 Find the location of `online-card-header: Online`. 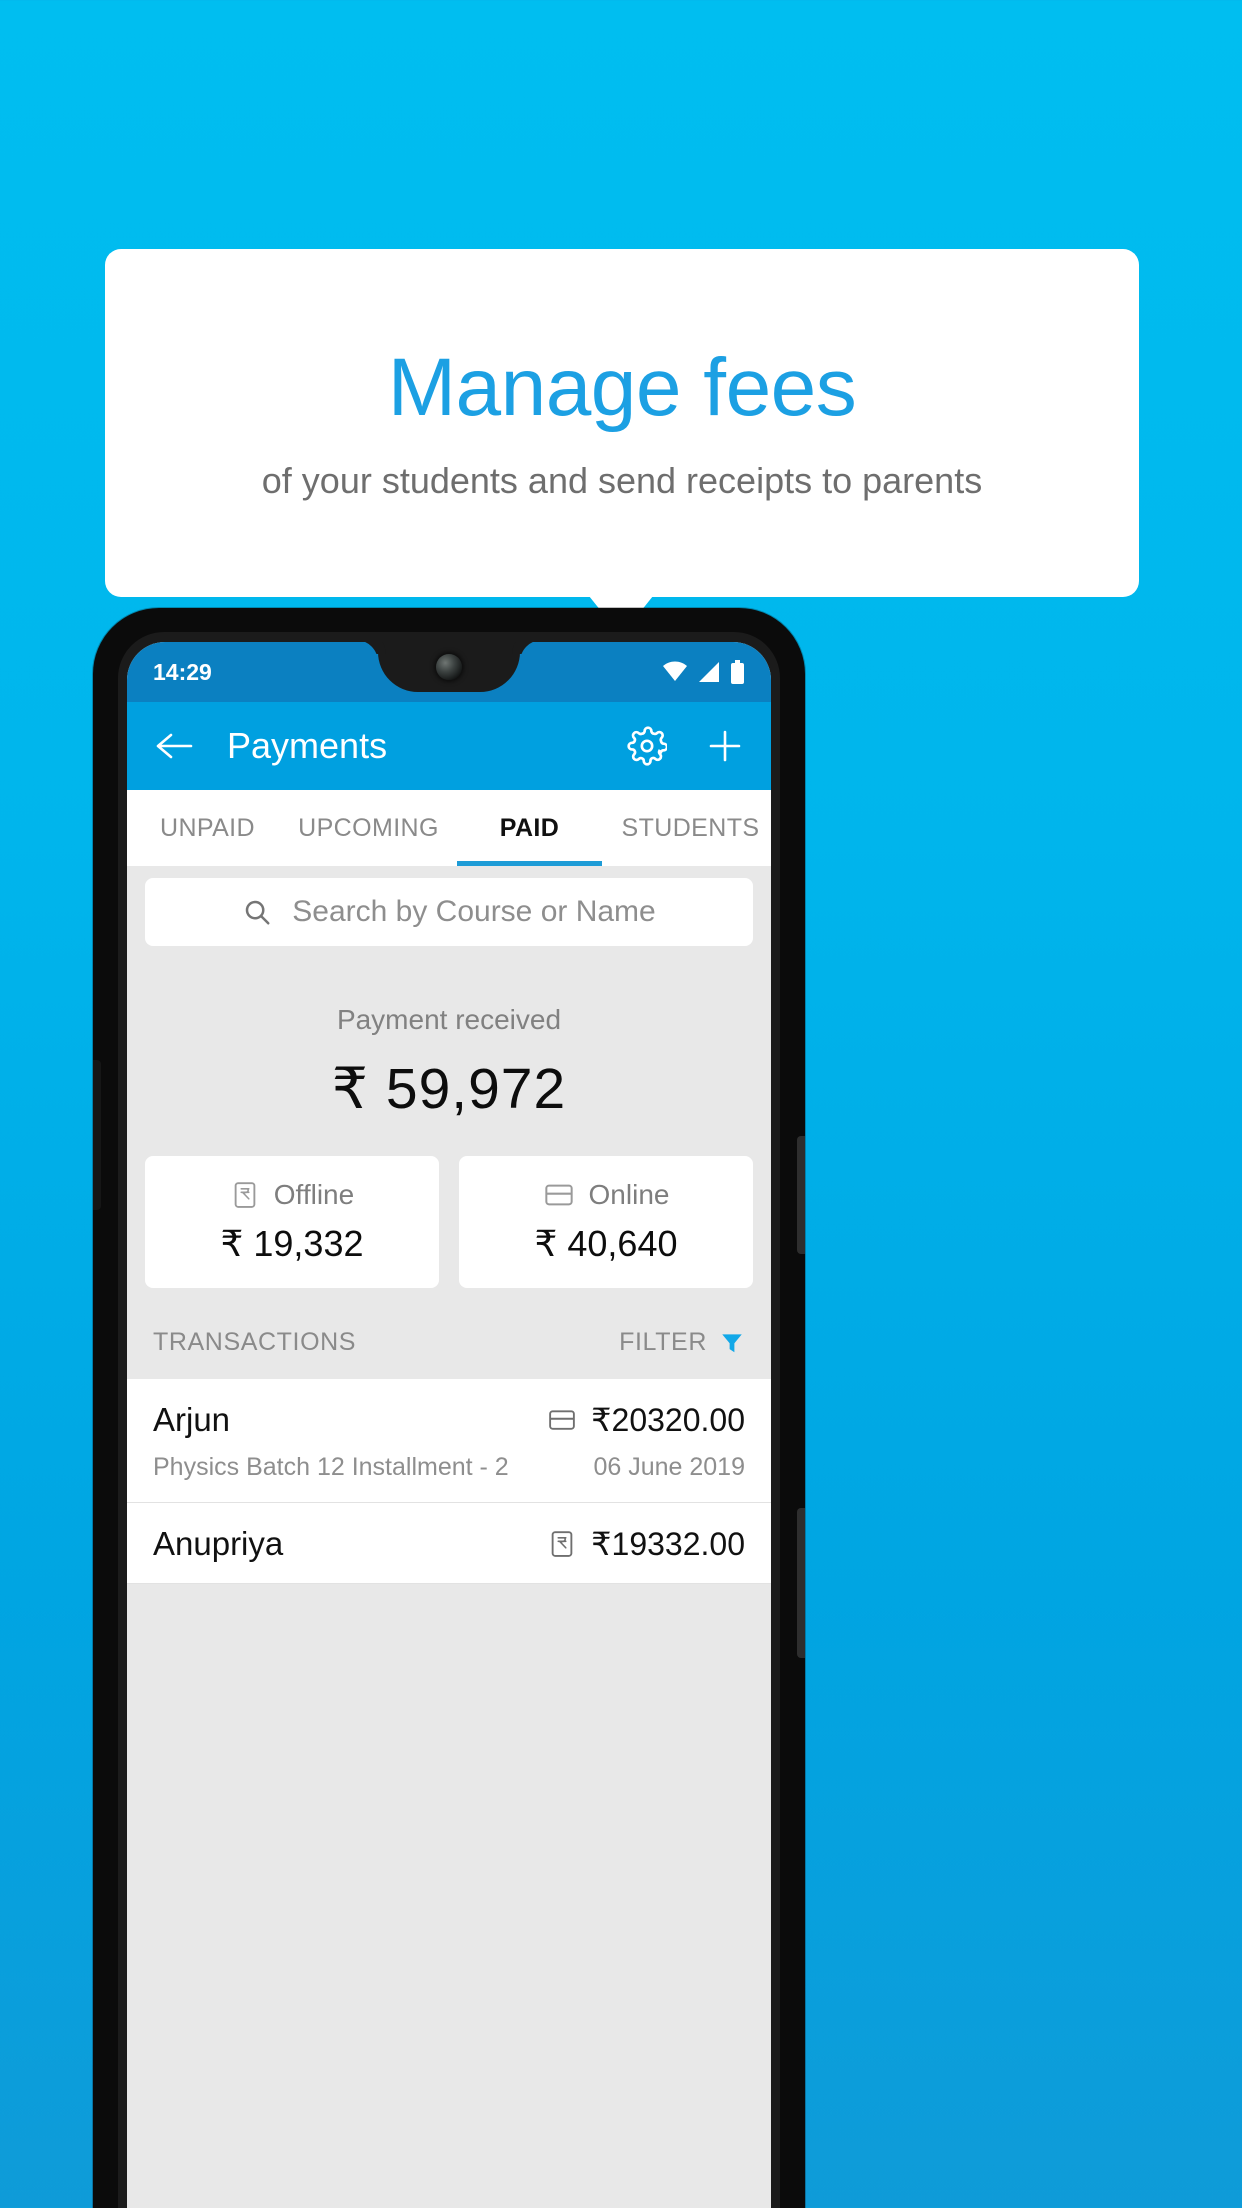

online-card-header: Online is located at coordinates (606, 1195).